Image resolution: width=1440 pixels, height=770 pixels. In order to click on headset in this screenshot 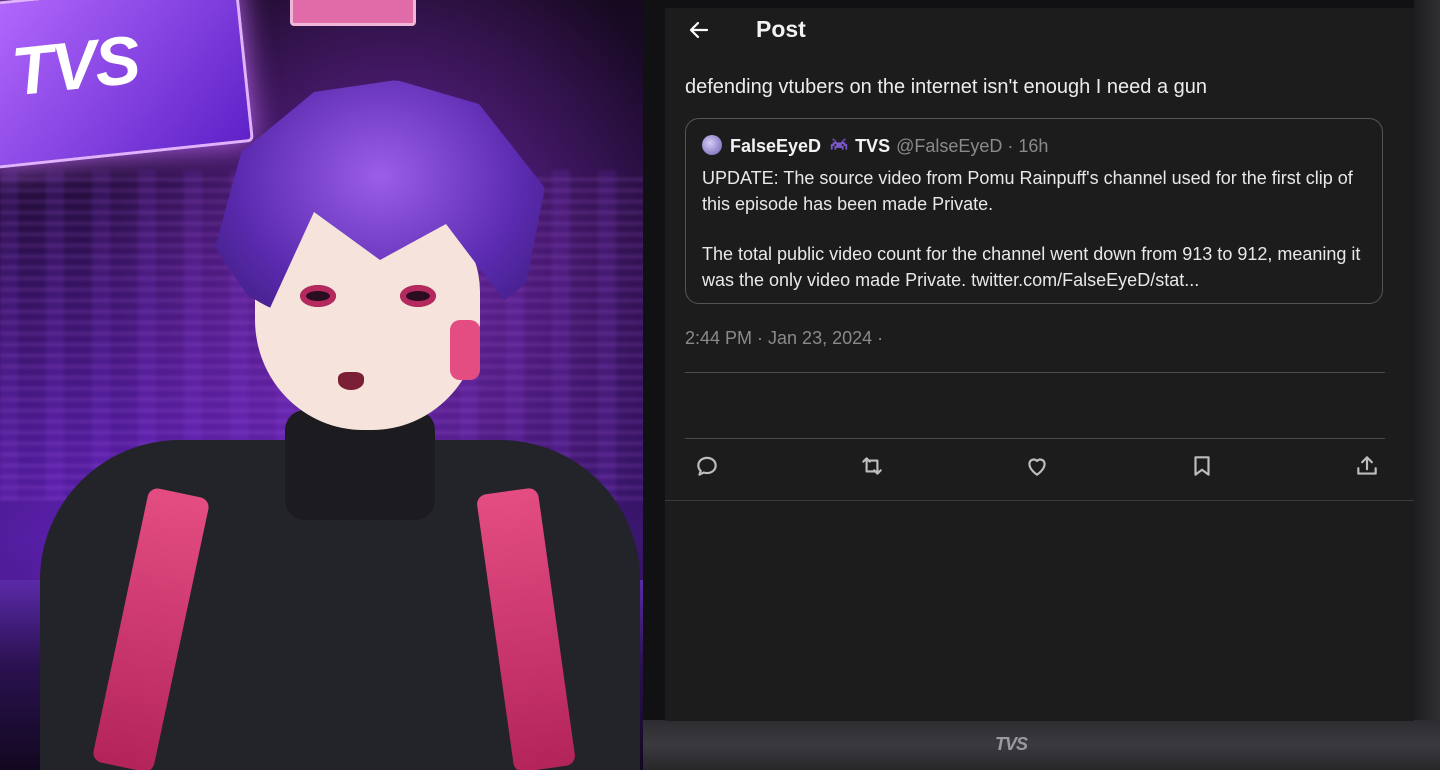, I will do `click(465, 350)`.